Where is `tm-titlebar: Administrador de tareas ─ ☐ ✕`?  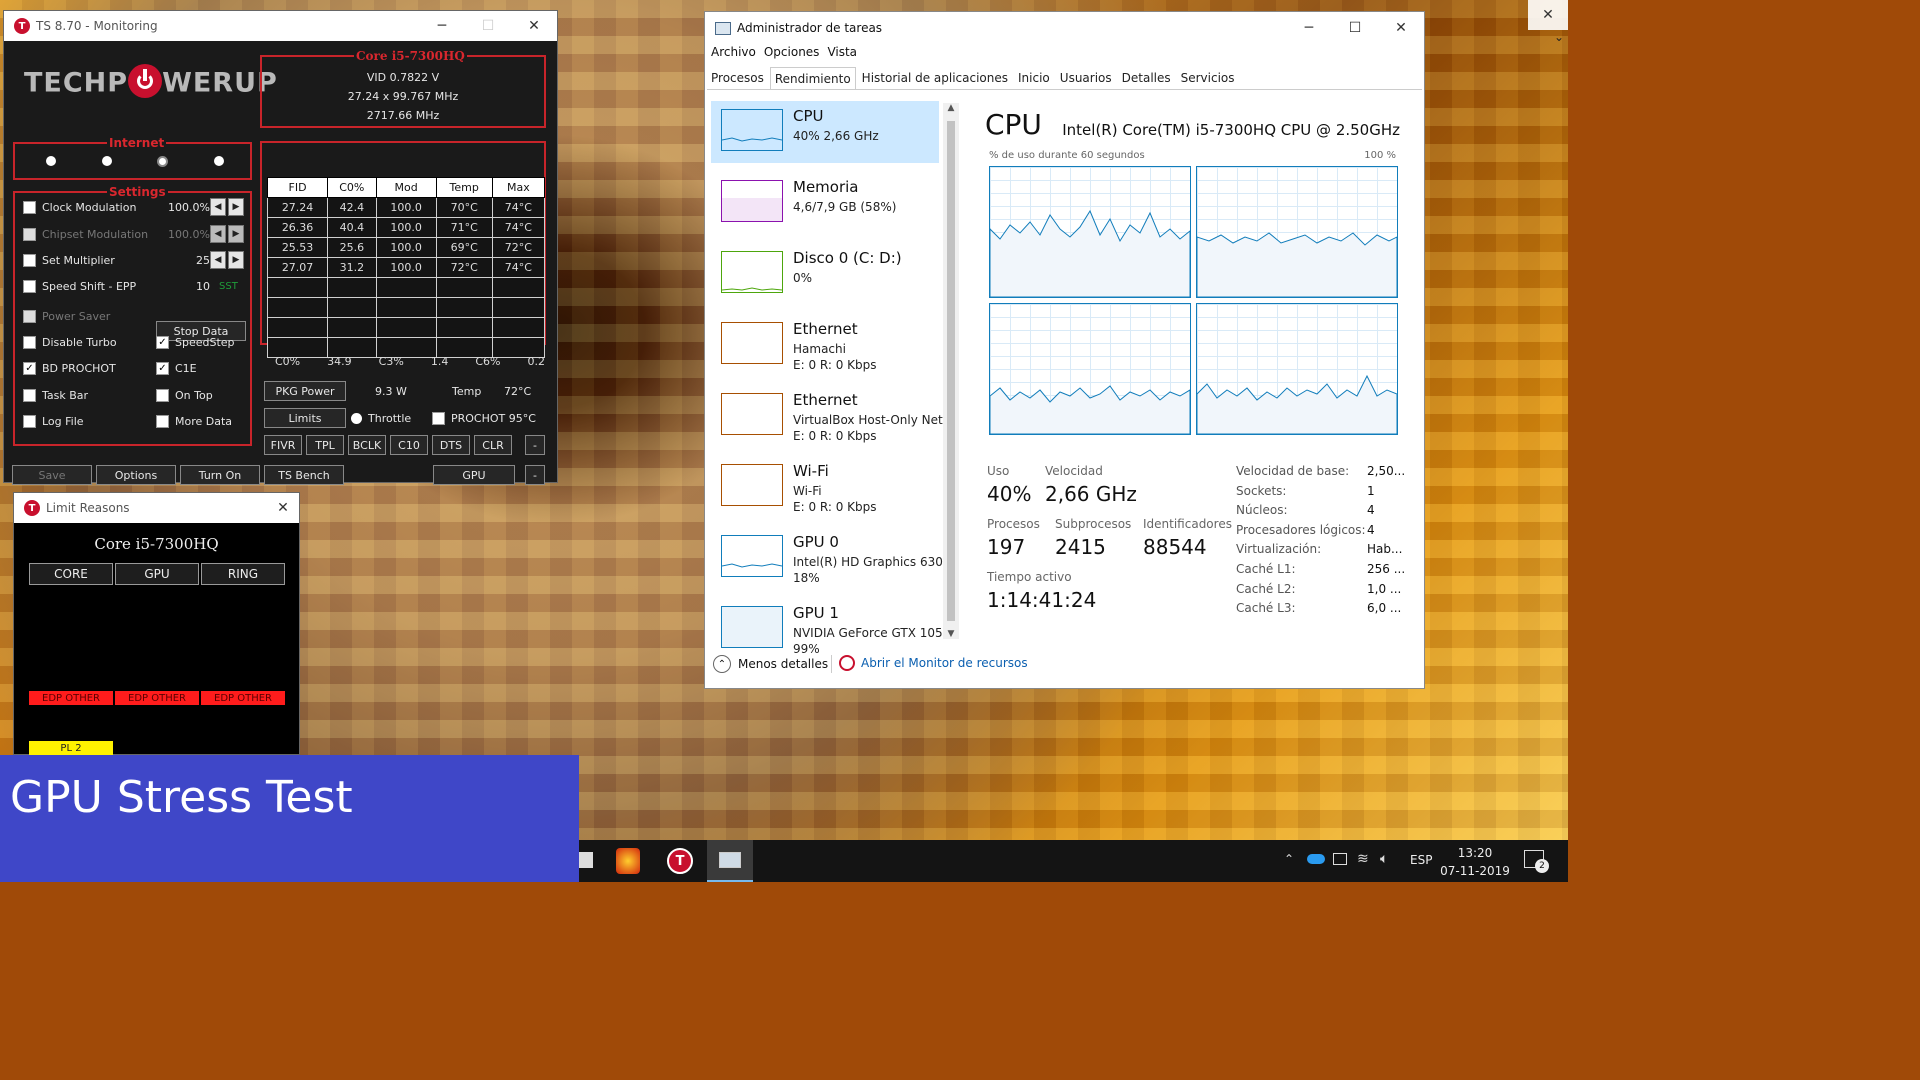
tm-titlebar: Administrador de tareas ─ ☐ ✕ is located at coordinates (1064, 28).